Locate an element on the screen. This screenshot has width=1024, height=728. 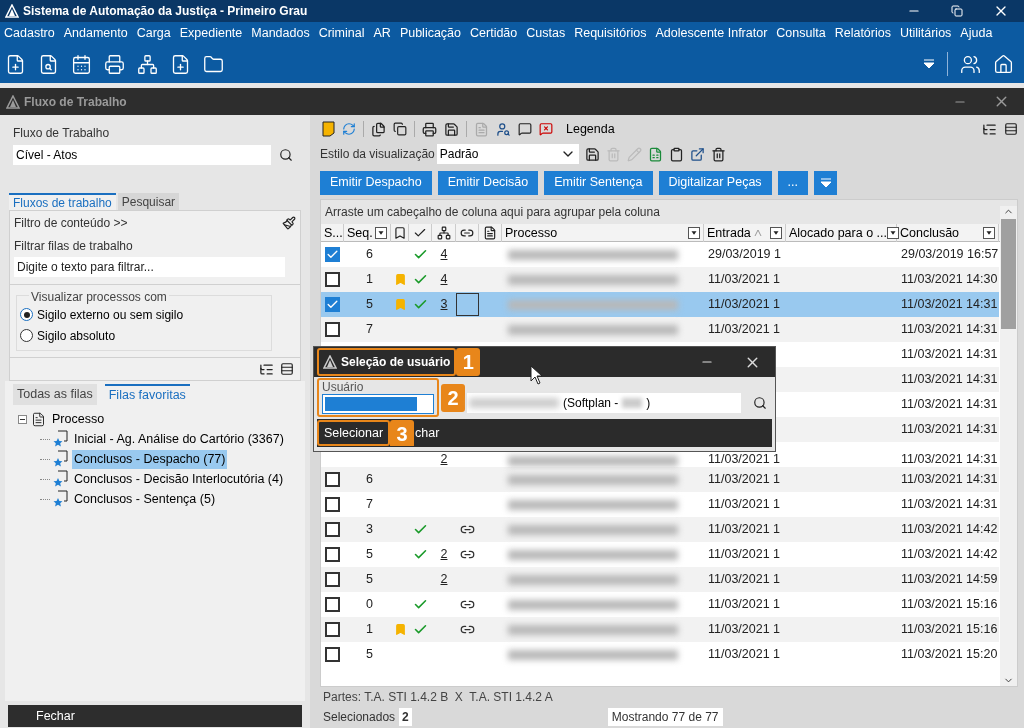
tree-item: Inicial - Ag. Análise do Cartório (3367) is located at coordinates (179, 439).